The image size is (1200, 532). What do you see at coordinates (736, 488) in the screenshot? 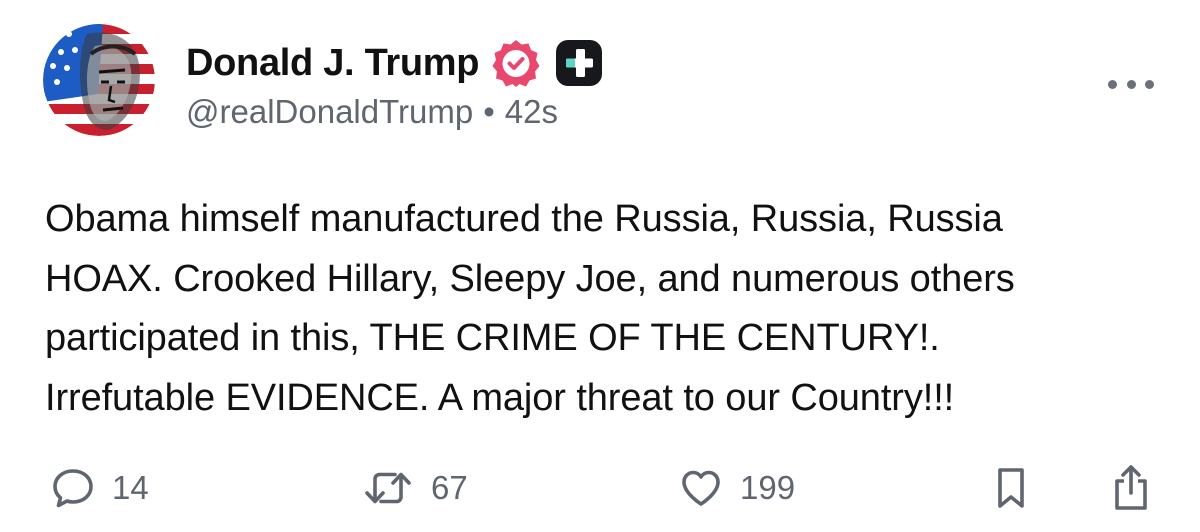
I see `like-button: 199` at bounding box center [736, 488].